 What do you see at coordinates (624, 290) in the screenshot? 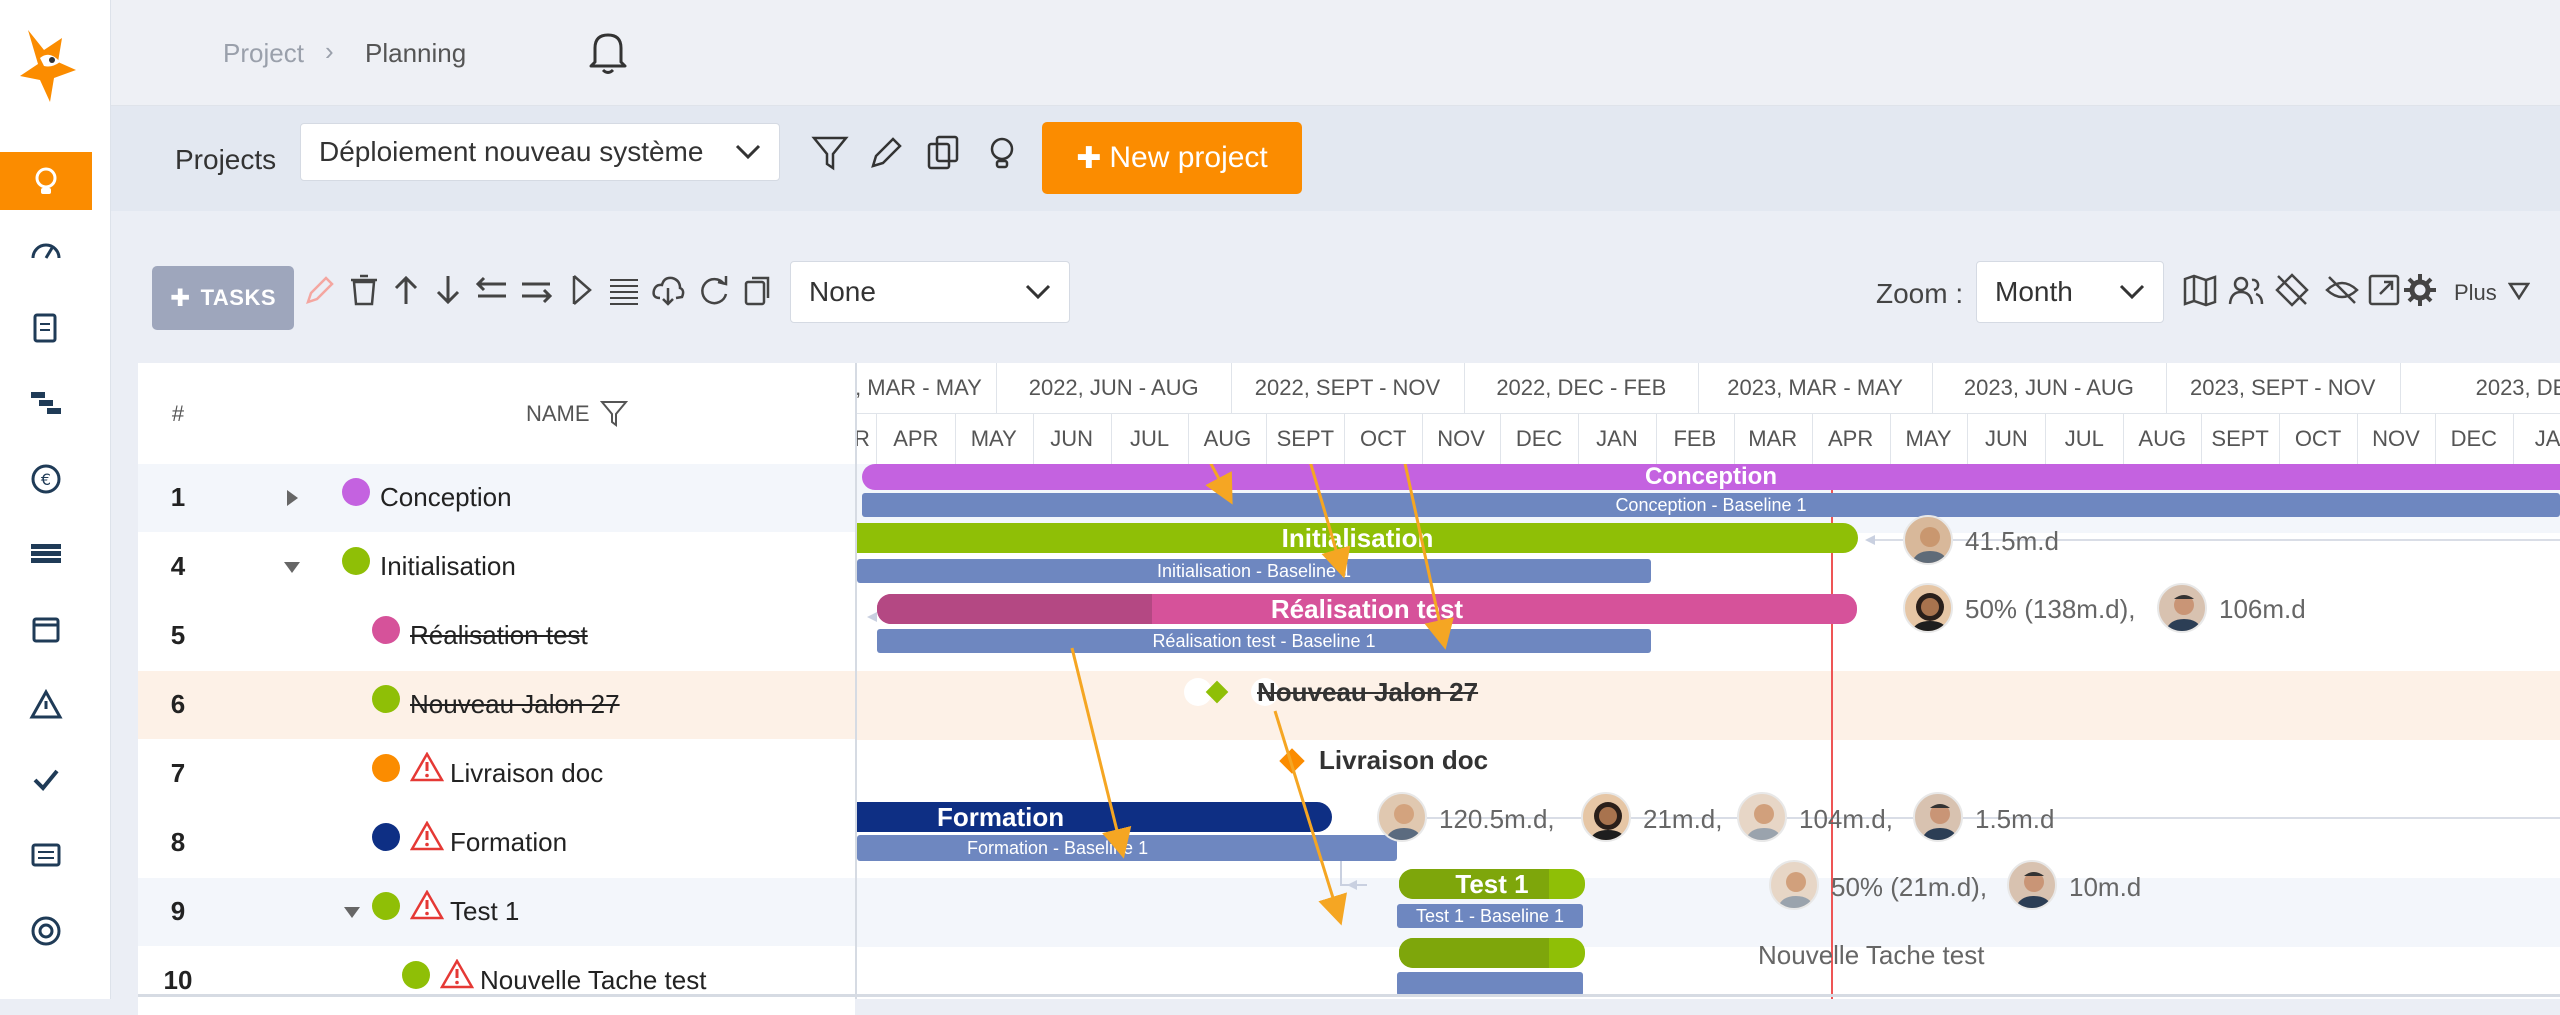
I see `align-icon` at bounding box center [624, 290].